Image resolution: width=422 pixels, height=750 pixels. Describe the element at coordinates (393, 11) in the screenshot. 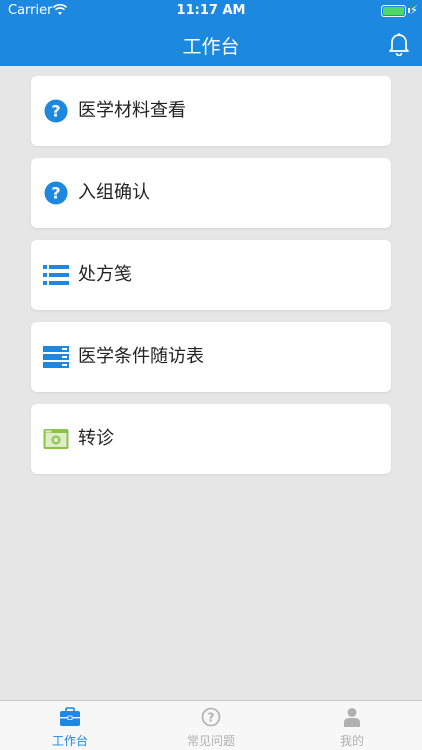

I see `battery-icon` at that location.